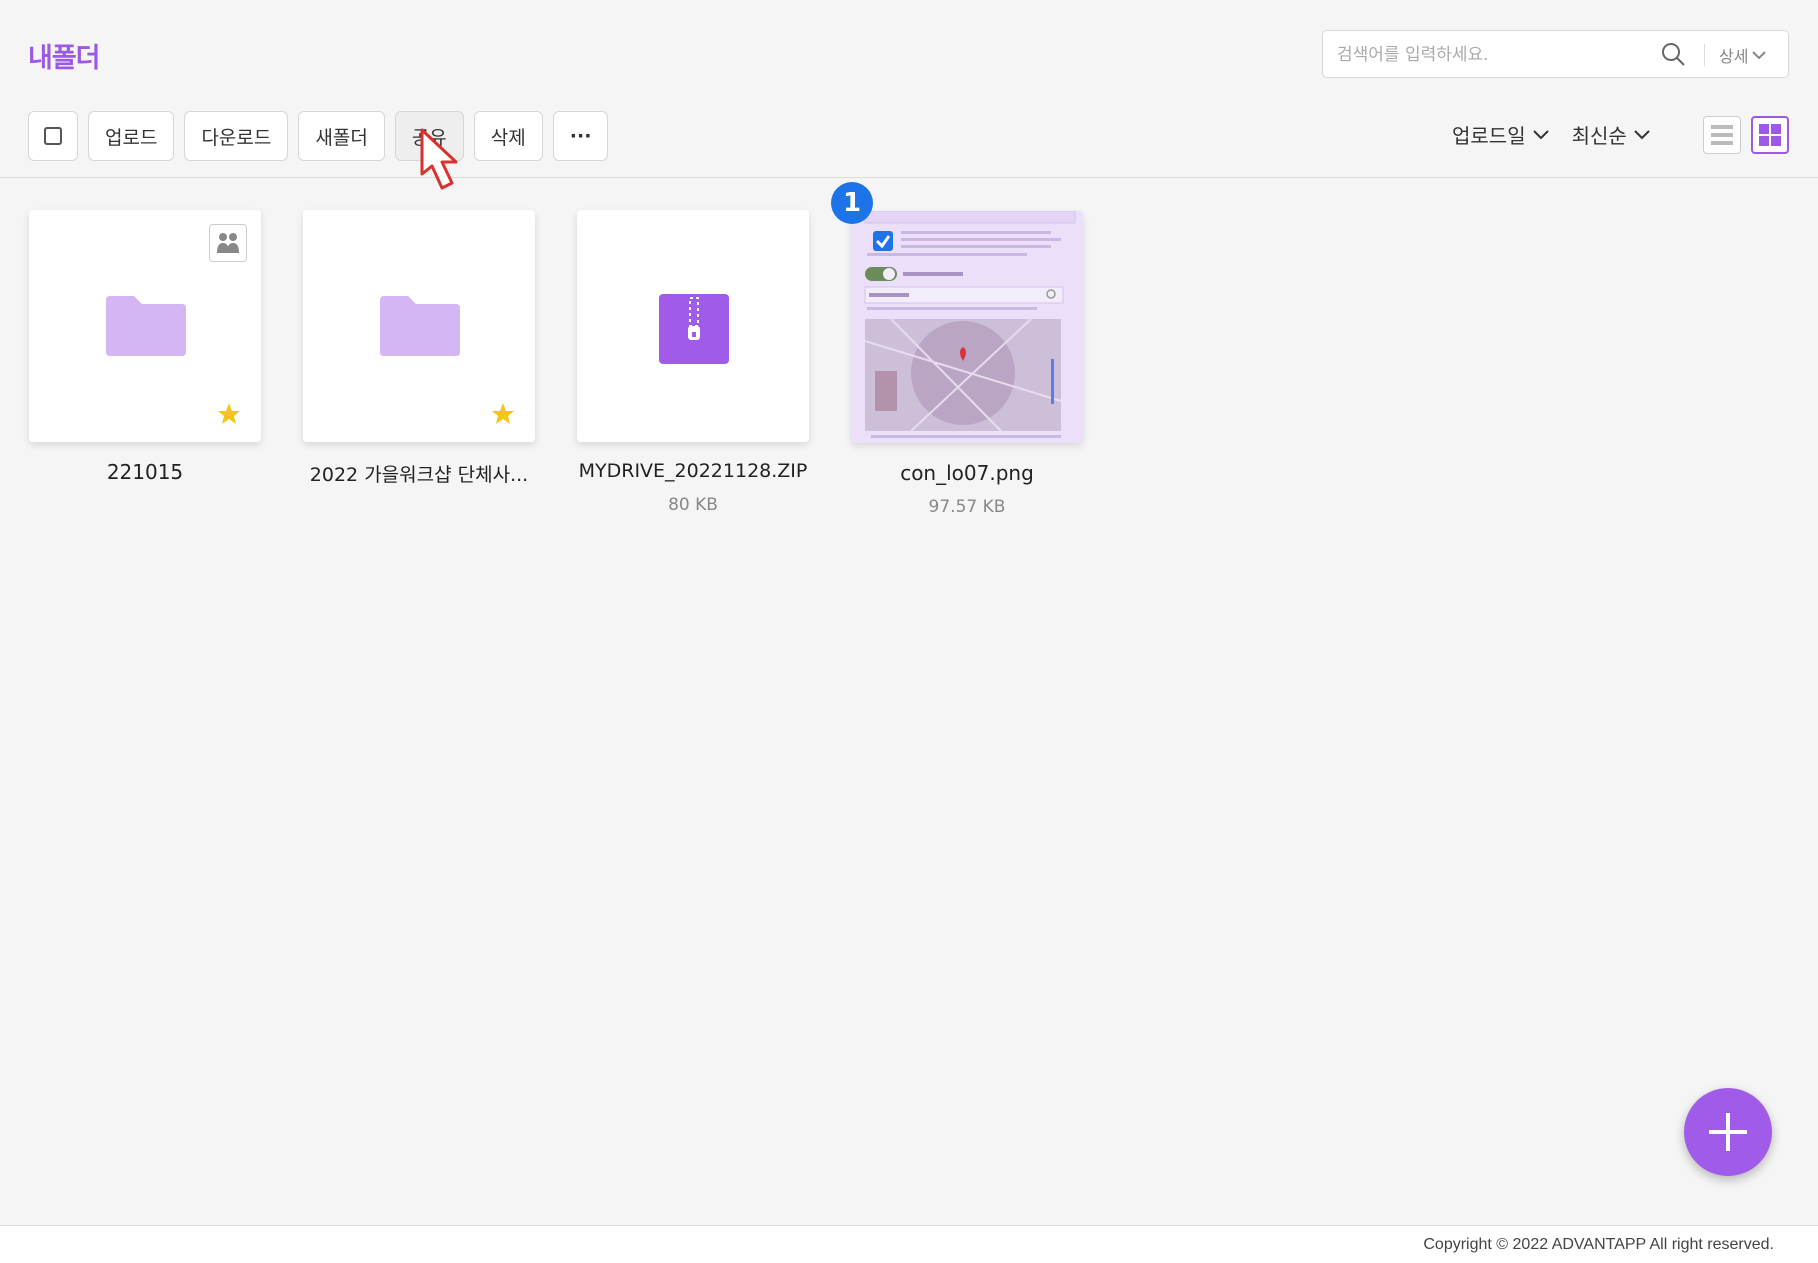 This screenshot has height=1263, width=1818. I want to click on image-thumbnail, so click(967, 327).